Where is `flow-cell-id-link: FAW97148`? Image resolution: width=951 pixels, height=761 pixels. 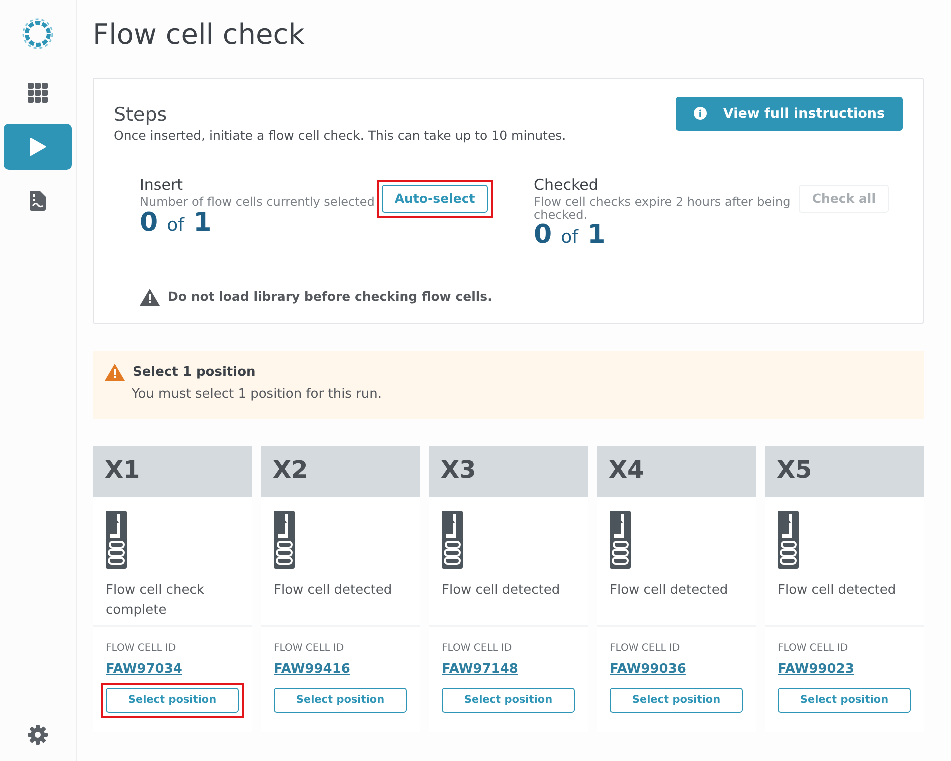
flow-cell-id-link: FAW97148 is located at coordinates (480, 669).